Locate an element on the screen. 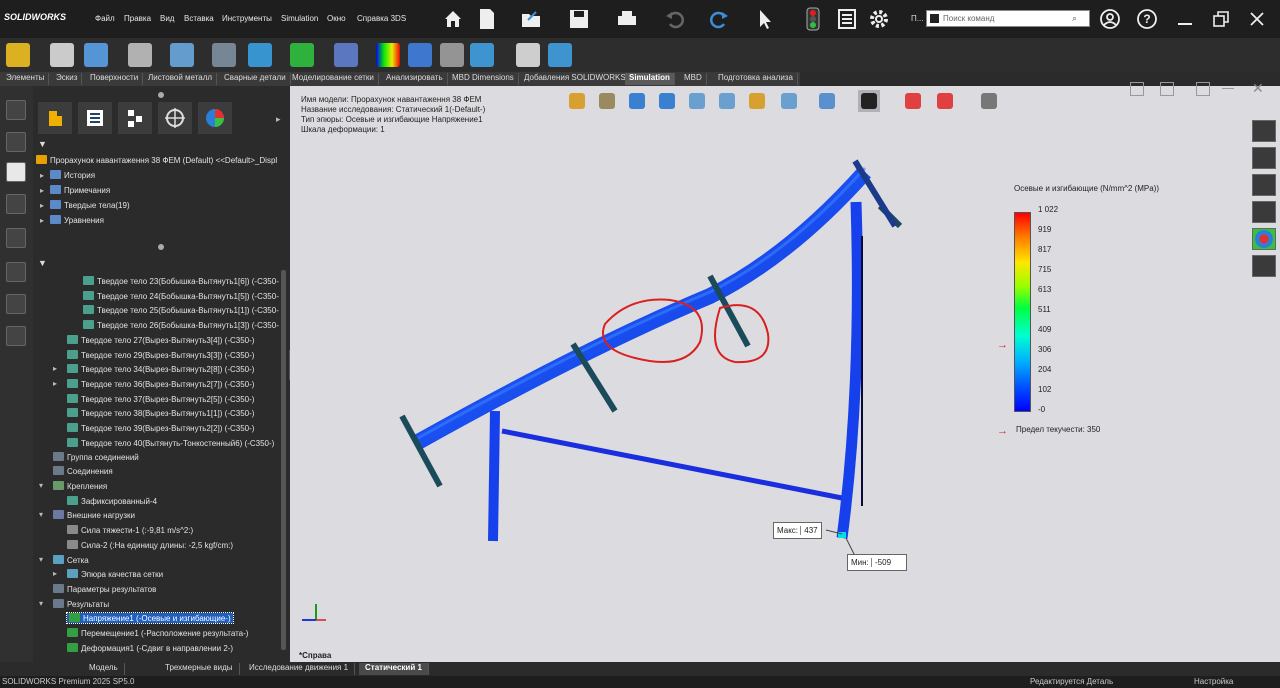 The height and width of the screenshot is (688, 1280). view-palette-icon is located at coordinates (1264, 212).